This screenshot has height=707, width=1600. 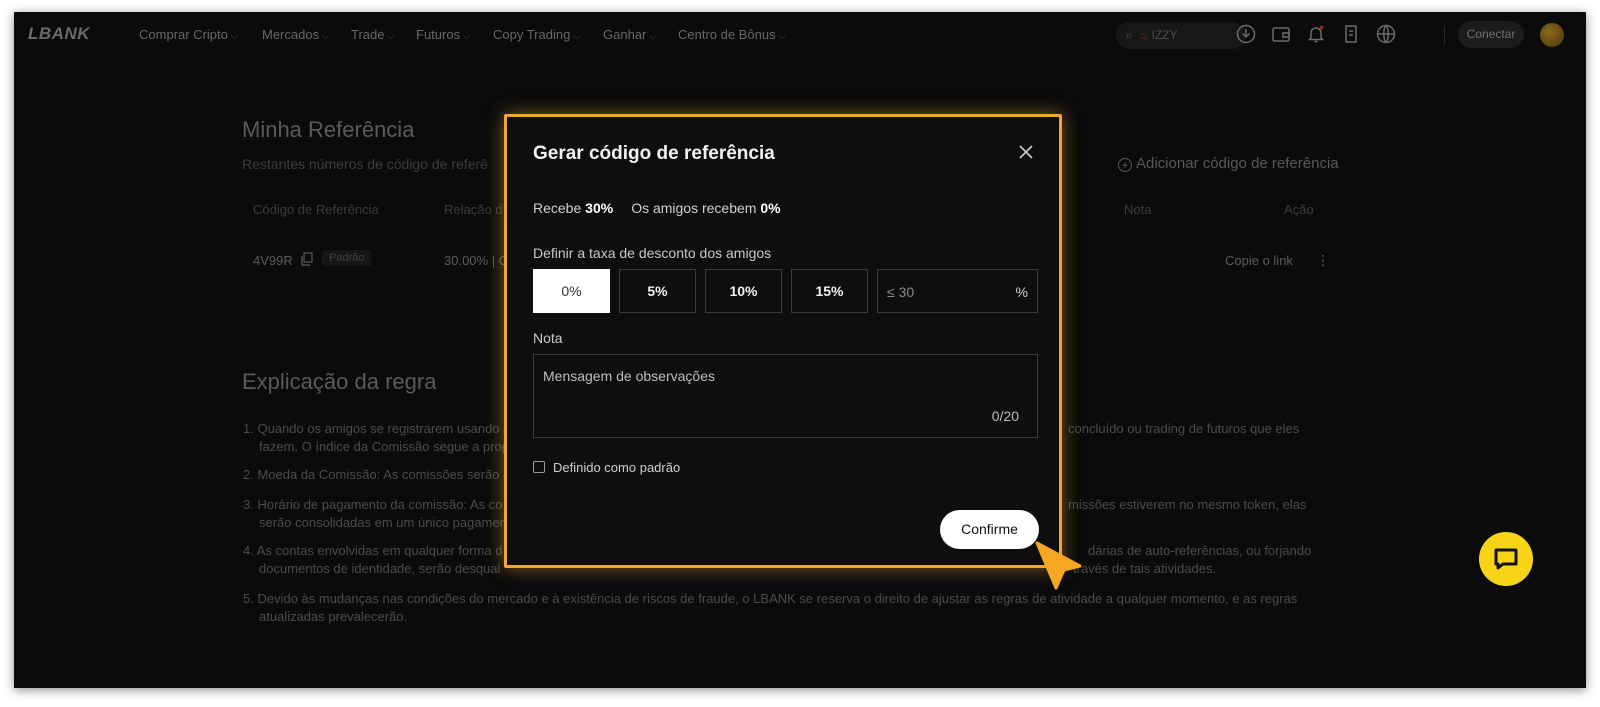 What do you see at coordinates (383, 522) in the screenshot?
I see `rule-3-line-2: serão consolidadas em um único pagamen` at bounding box center [383, 522].